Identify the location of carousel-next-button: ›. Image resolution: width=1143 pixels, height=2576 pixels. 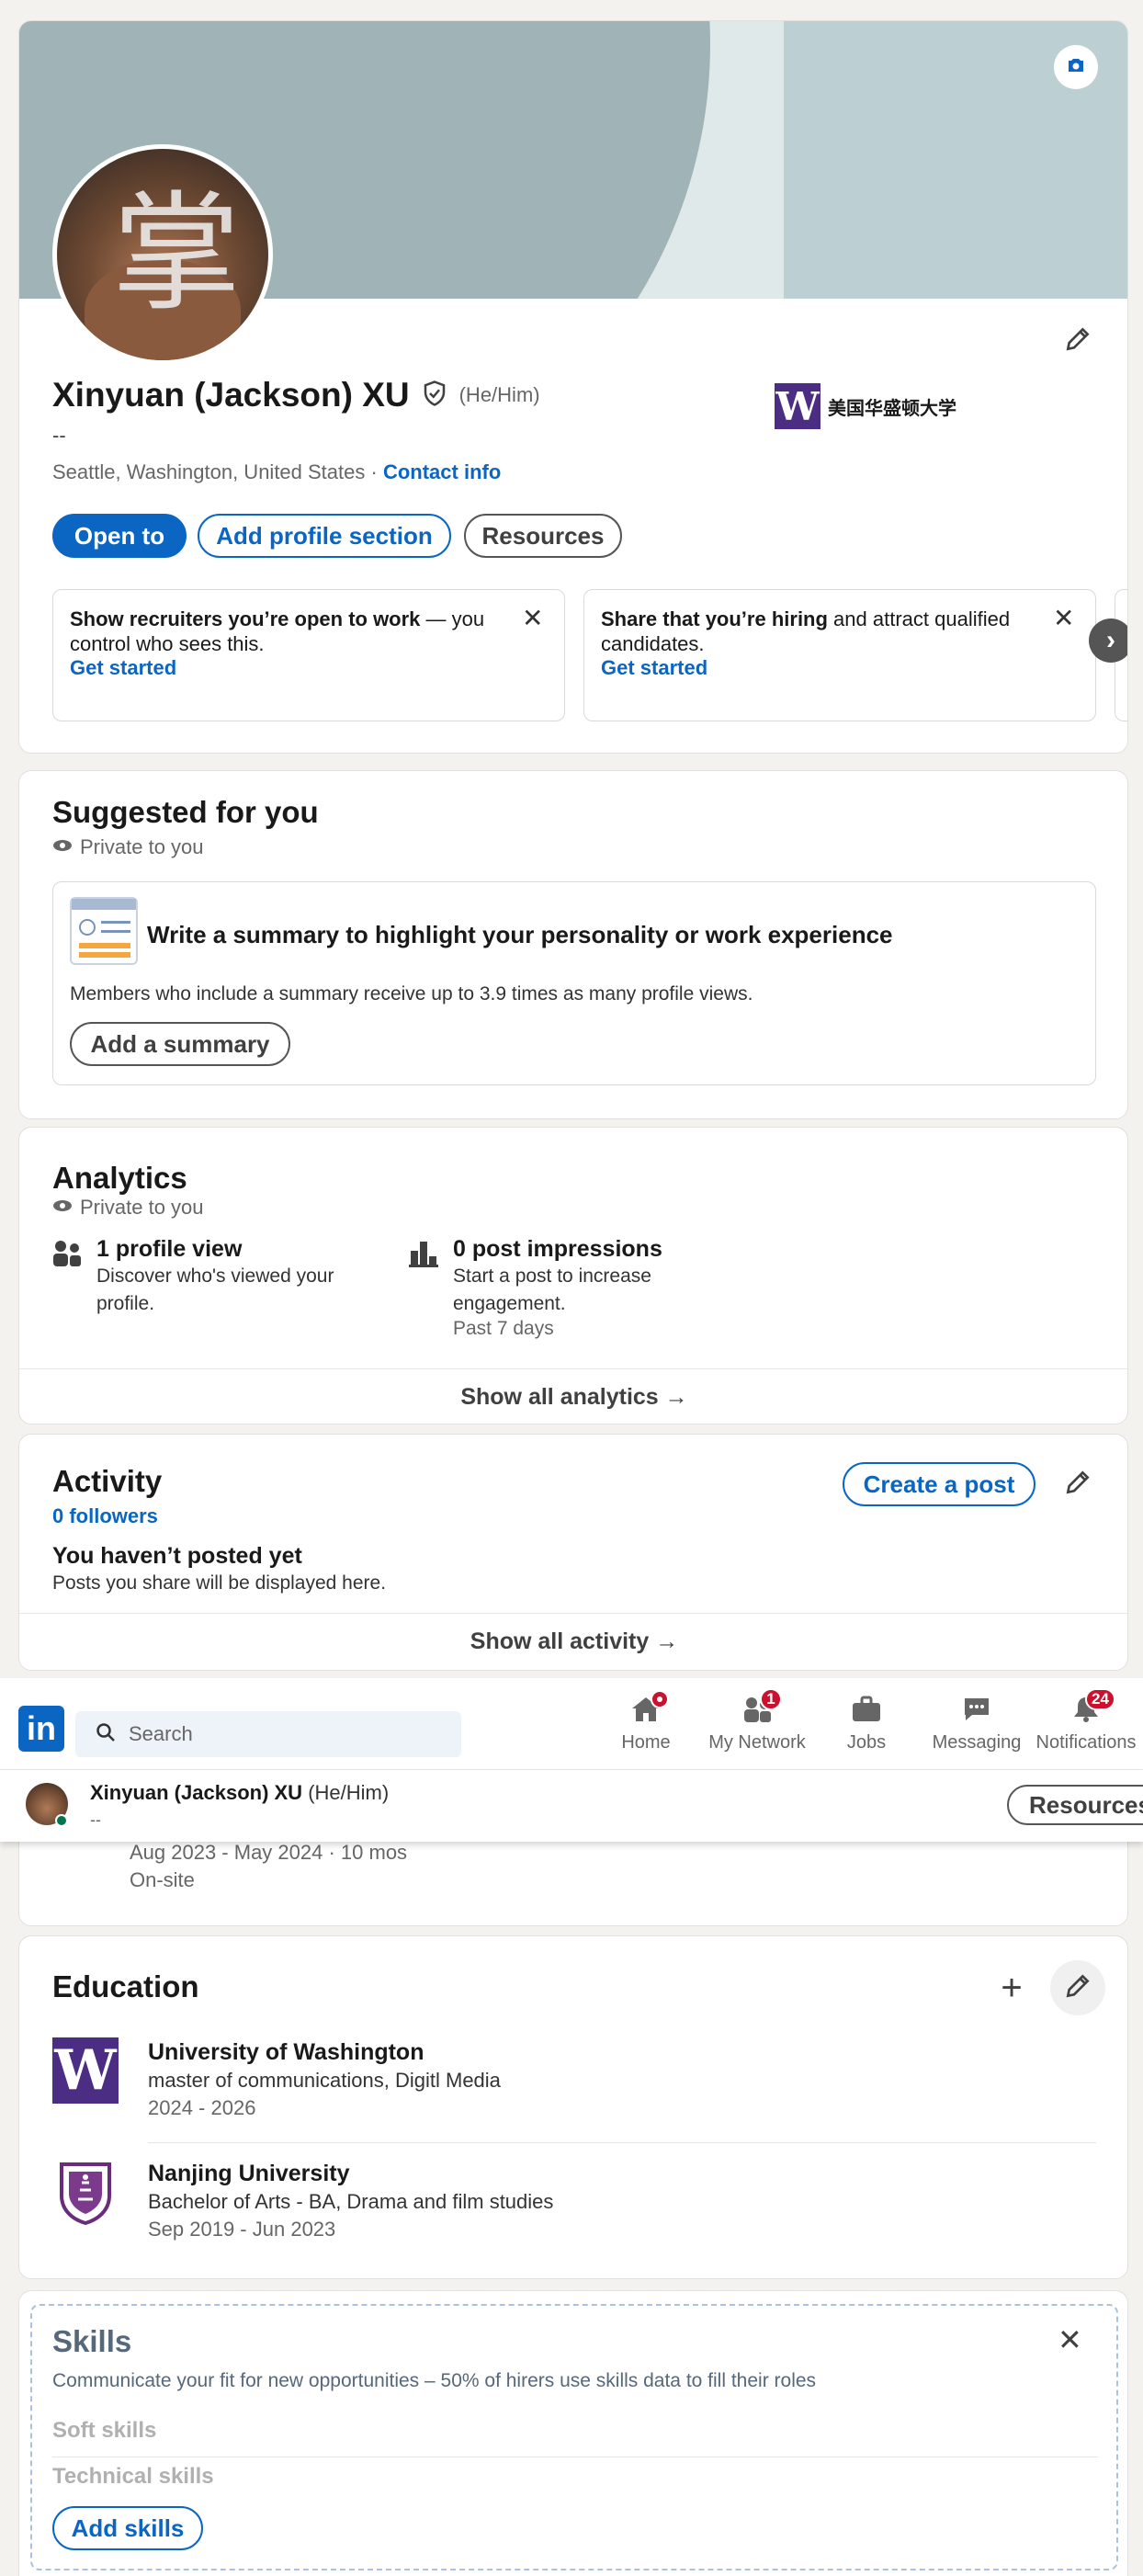
(1108, 640).